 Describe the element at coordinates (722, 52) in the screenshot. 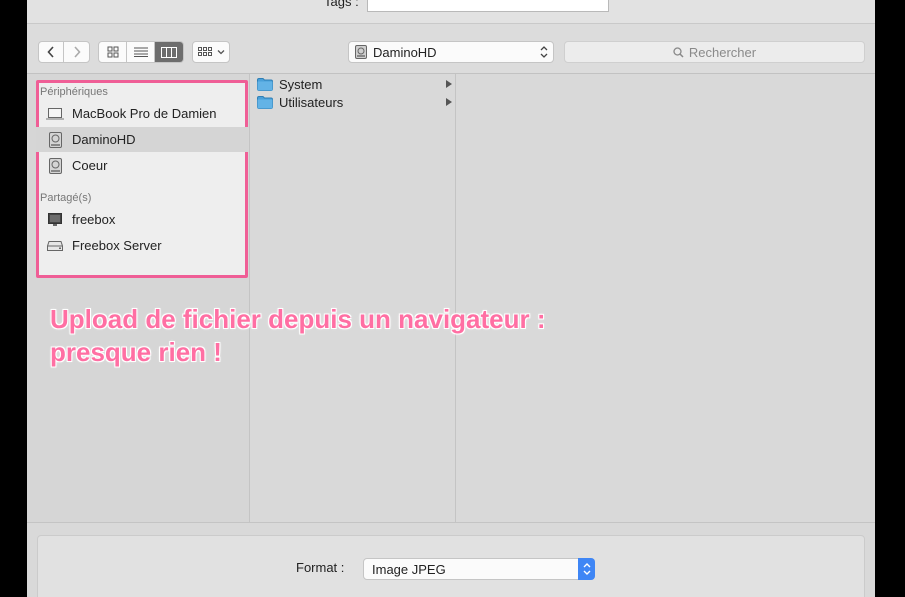

I see `search-placeholder: Rechercher` at that location.